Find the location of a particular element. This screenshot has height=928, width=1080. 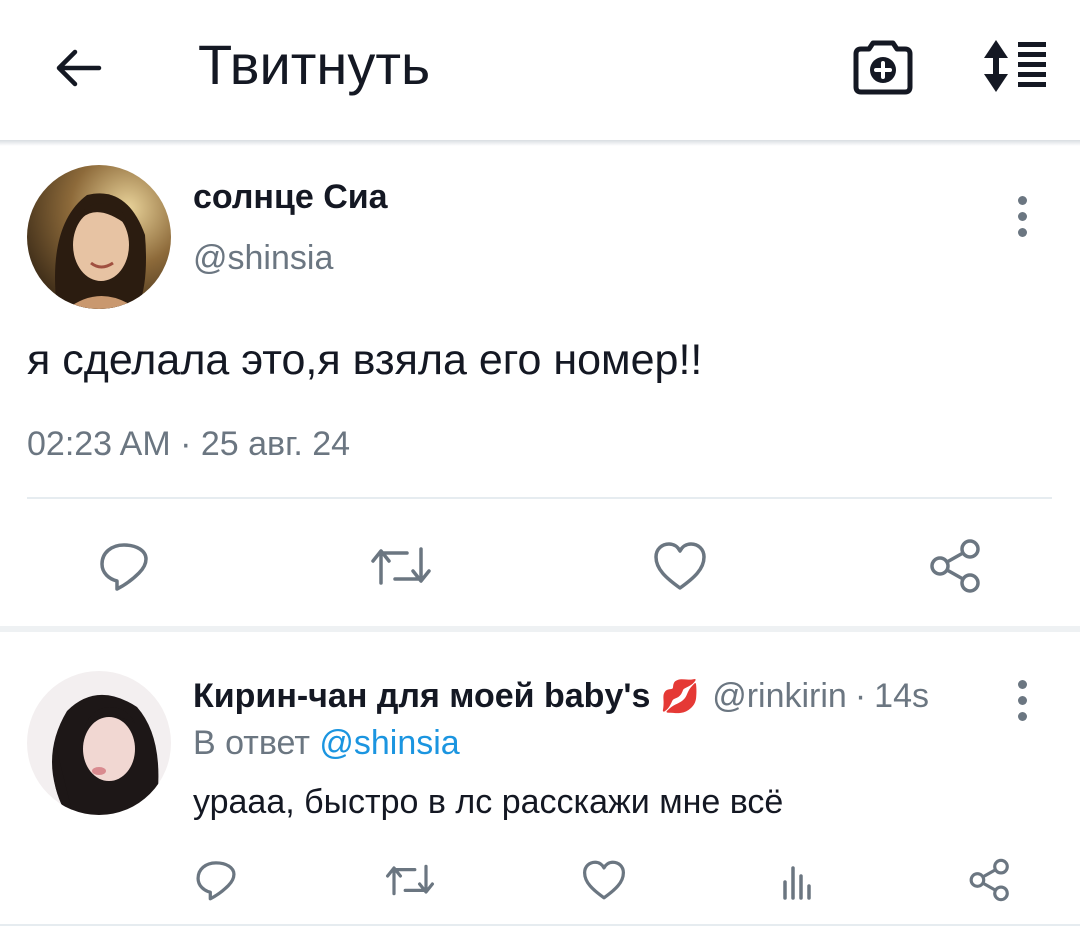

in-reply-prefix: В ответ is located at coordinates (251, 743).